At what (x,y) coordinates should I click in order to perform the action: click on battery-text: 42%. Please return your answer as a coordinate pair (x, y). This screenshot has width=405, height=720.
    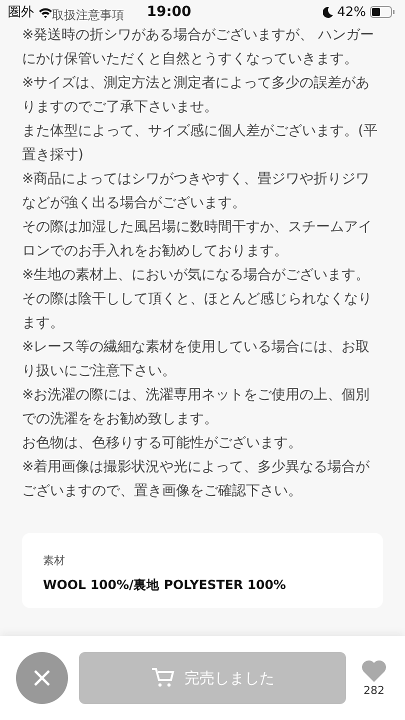
    Looking at the image, I should click on (351, 12).